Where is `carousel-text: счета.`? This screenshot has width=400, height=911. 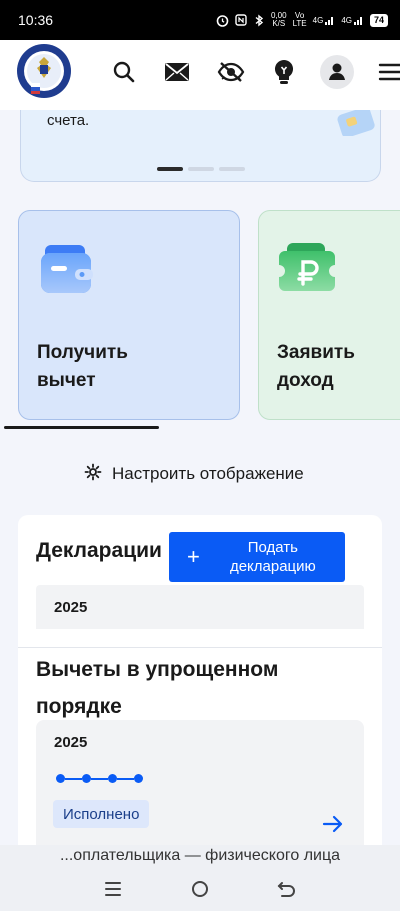 carousel-text: счета. is located at coordinates (68, 120).